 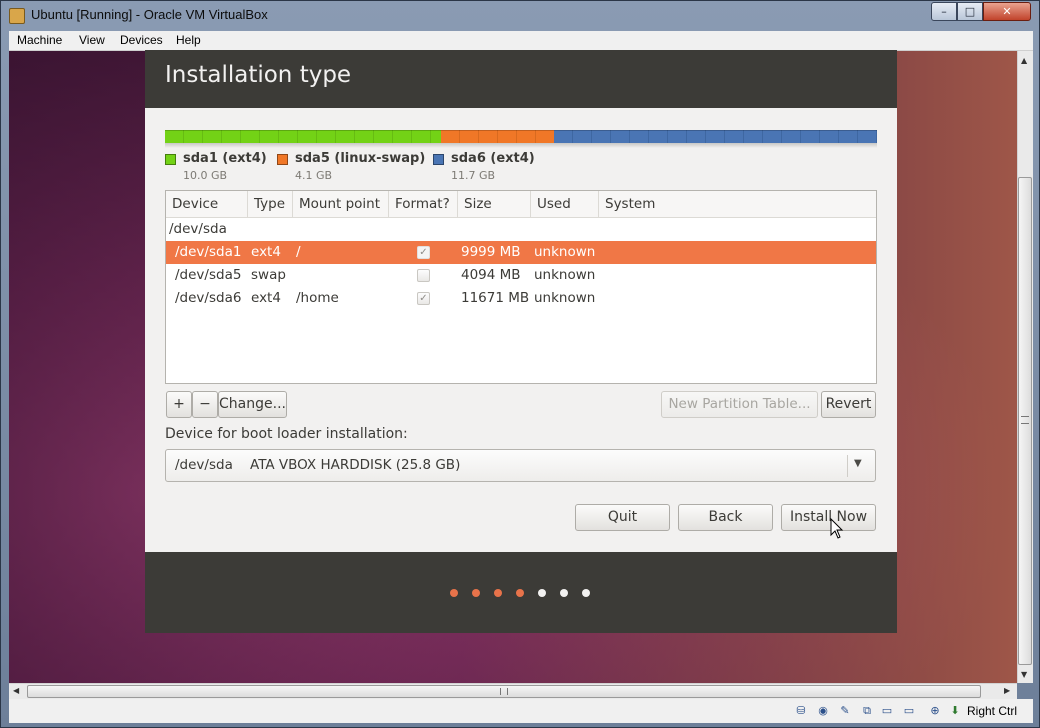 What do you see at coordinates (737, 204) in the screenshot?
I see `column-header-system: System` at bounding box center [737, 204].